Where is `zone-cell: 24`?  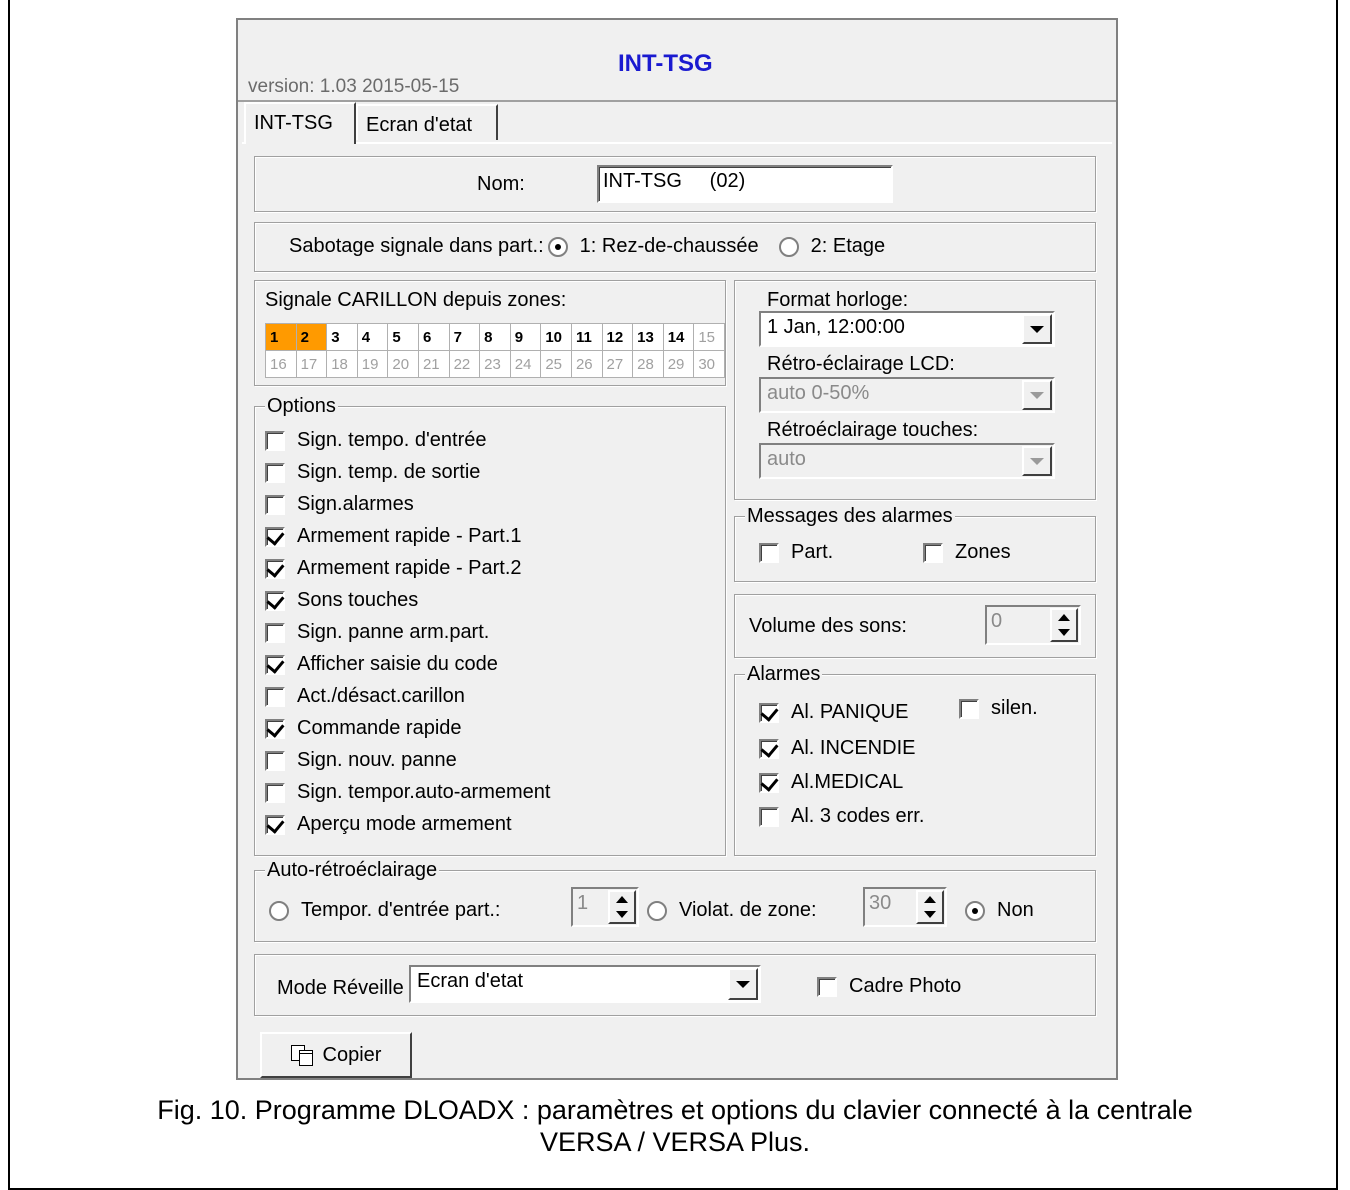
zone-cell: 24 is located at coordinates (525, 364).